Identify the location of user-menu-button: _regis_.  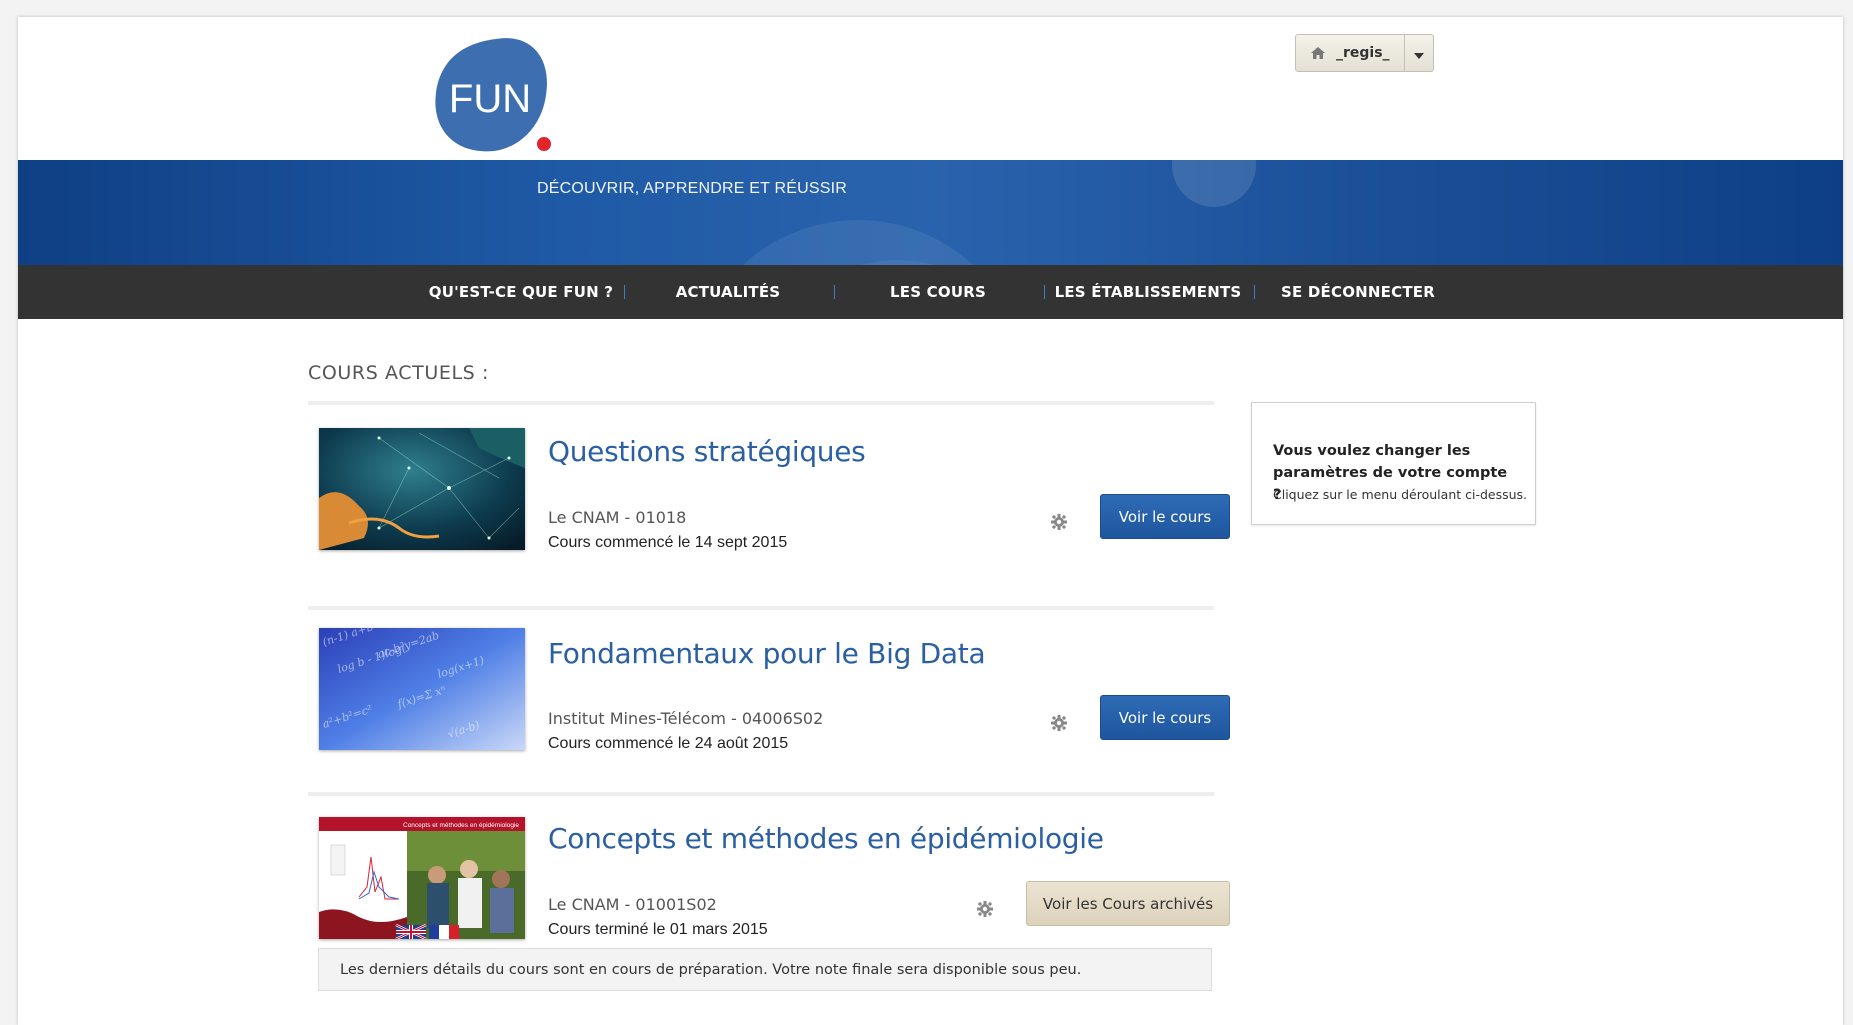
(1350, 53).